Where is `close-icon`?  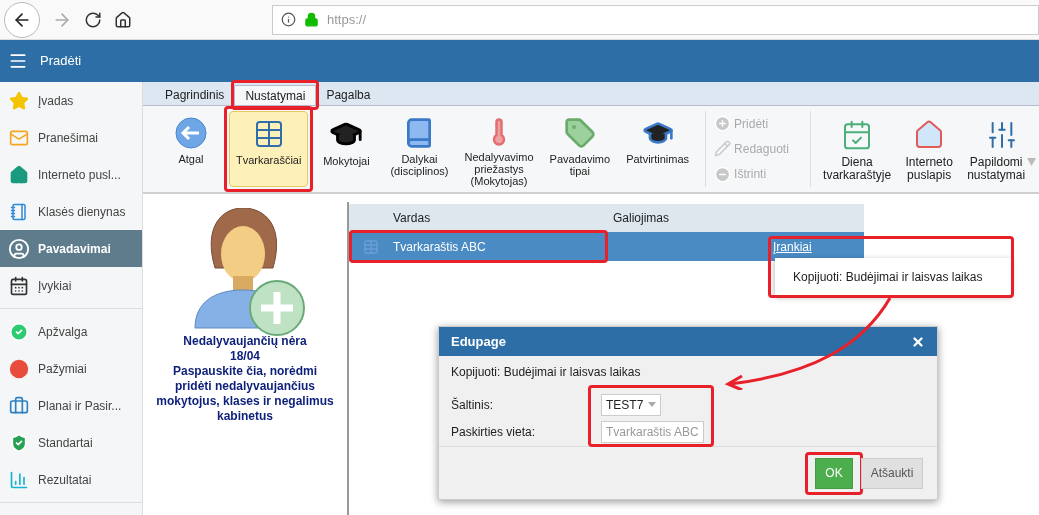
close-icon is located at coordinates (918, 341).